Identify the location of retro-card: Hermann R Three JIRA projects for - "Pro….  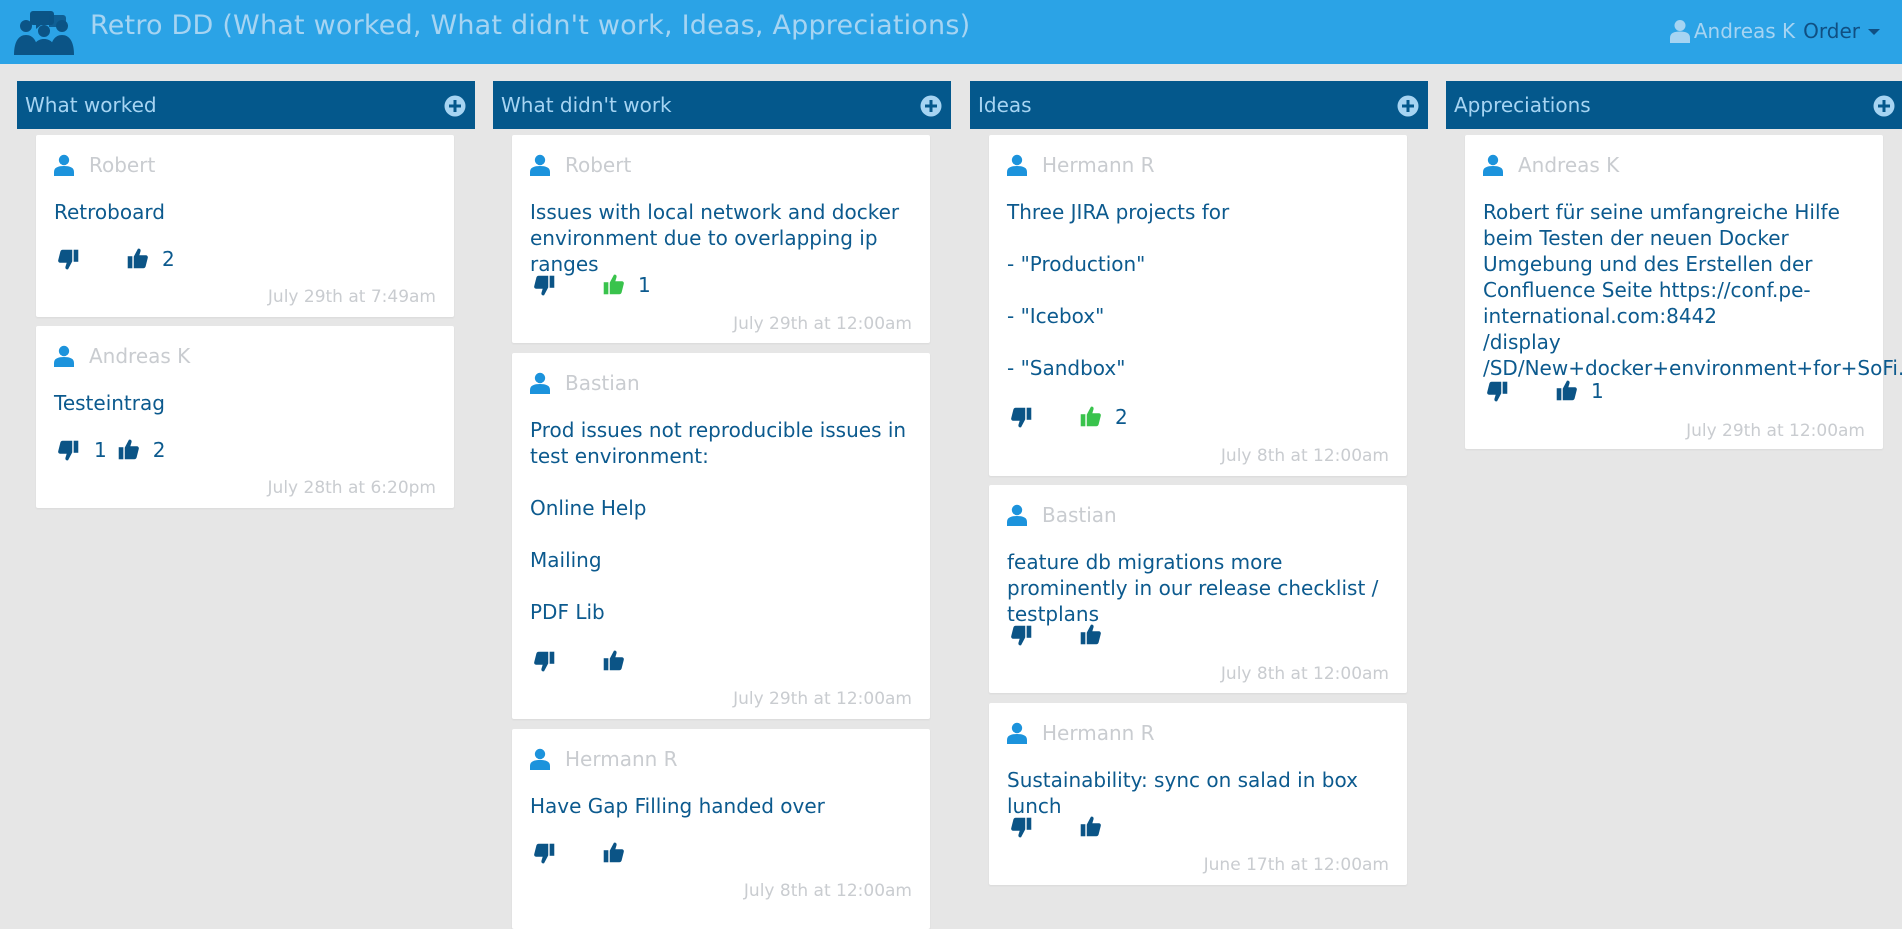
(1198, 305).